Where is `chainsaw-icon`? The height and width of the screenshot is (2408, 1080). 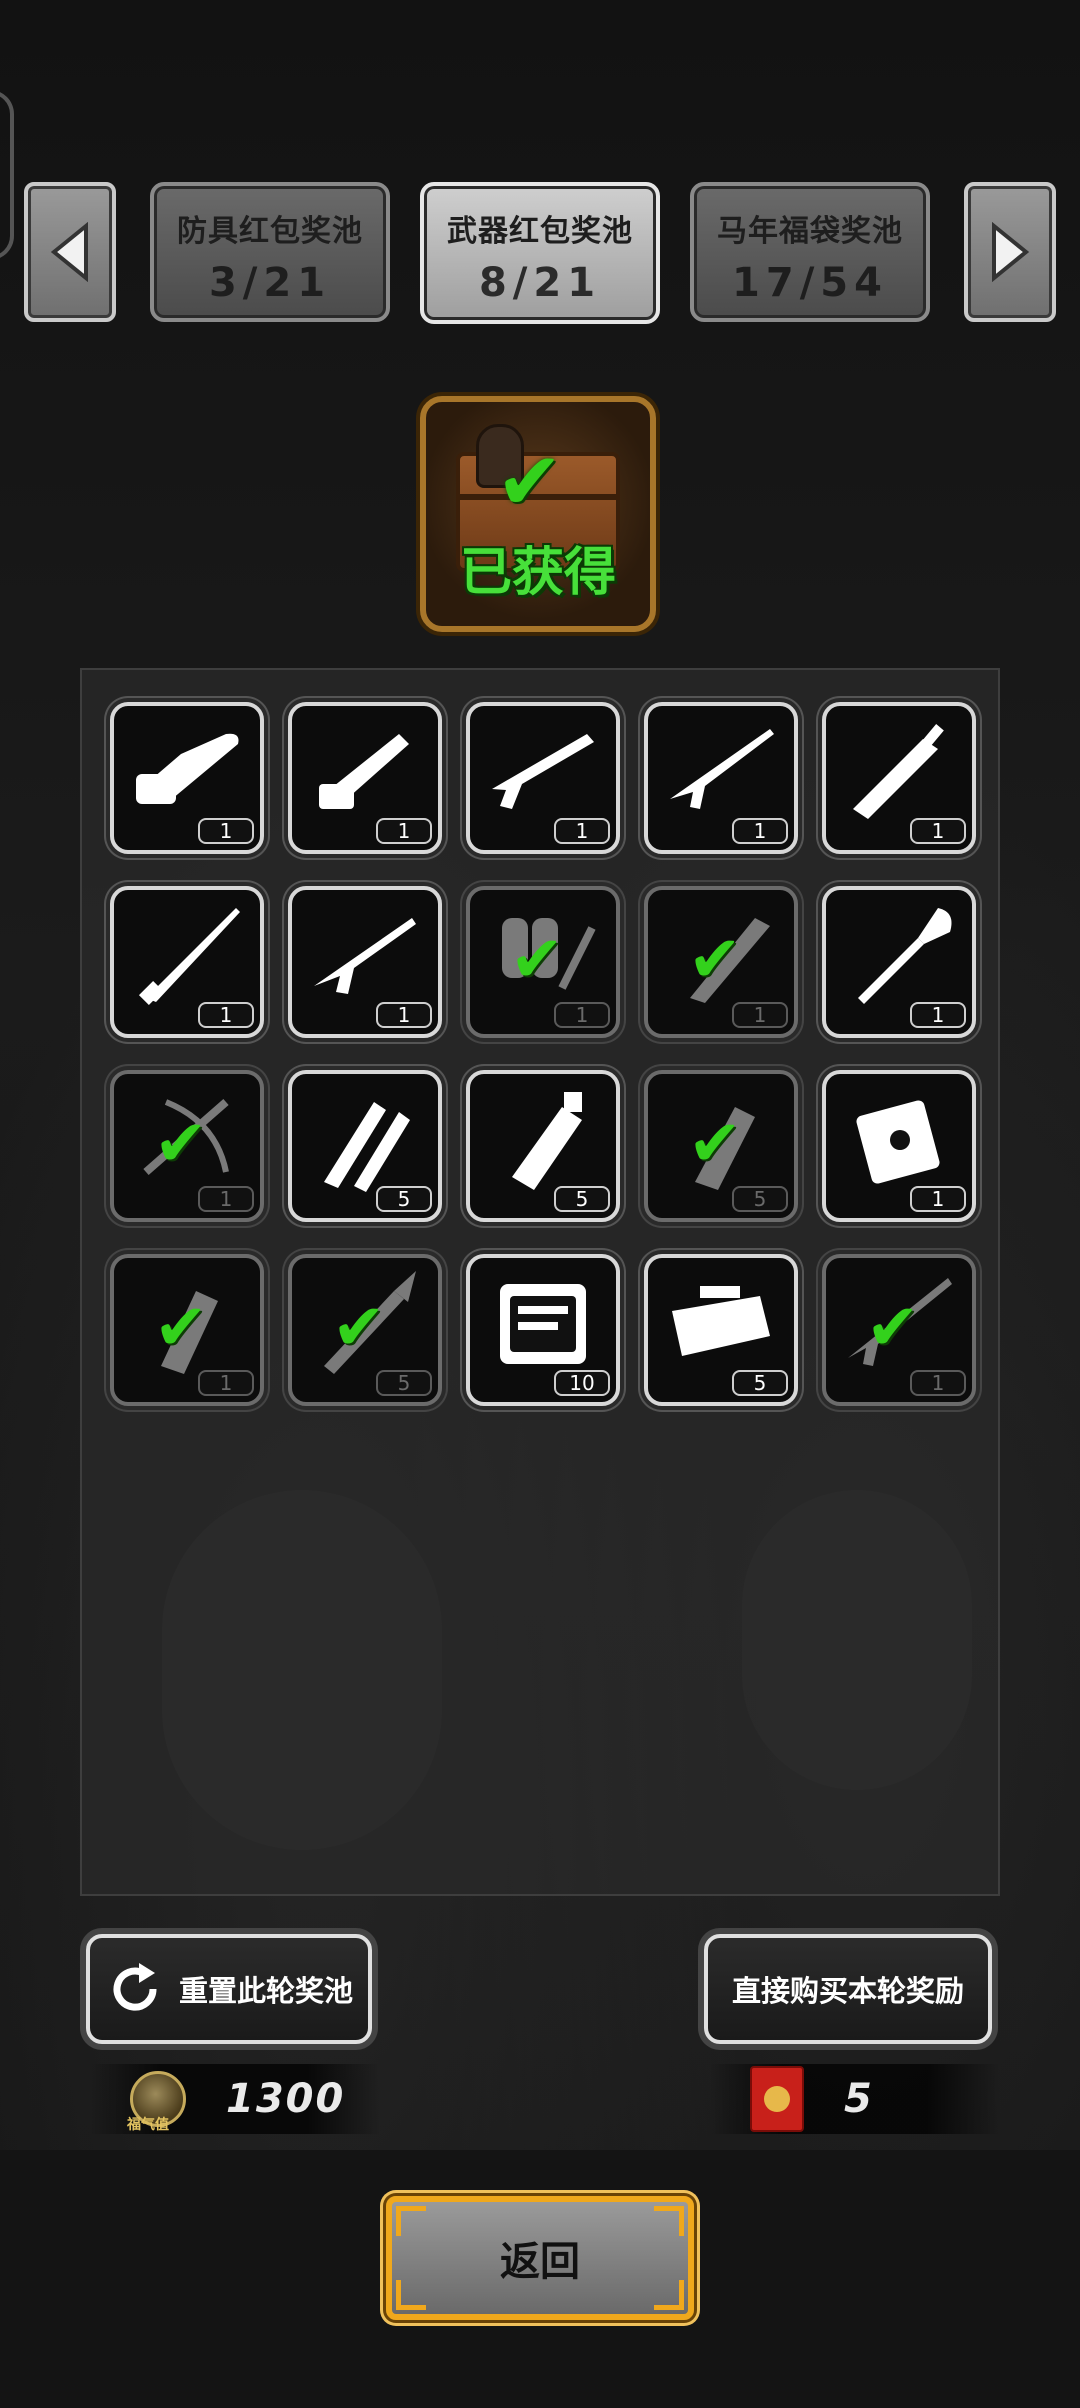 chainsaw-icon is located at coordinates (187, 768).